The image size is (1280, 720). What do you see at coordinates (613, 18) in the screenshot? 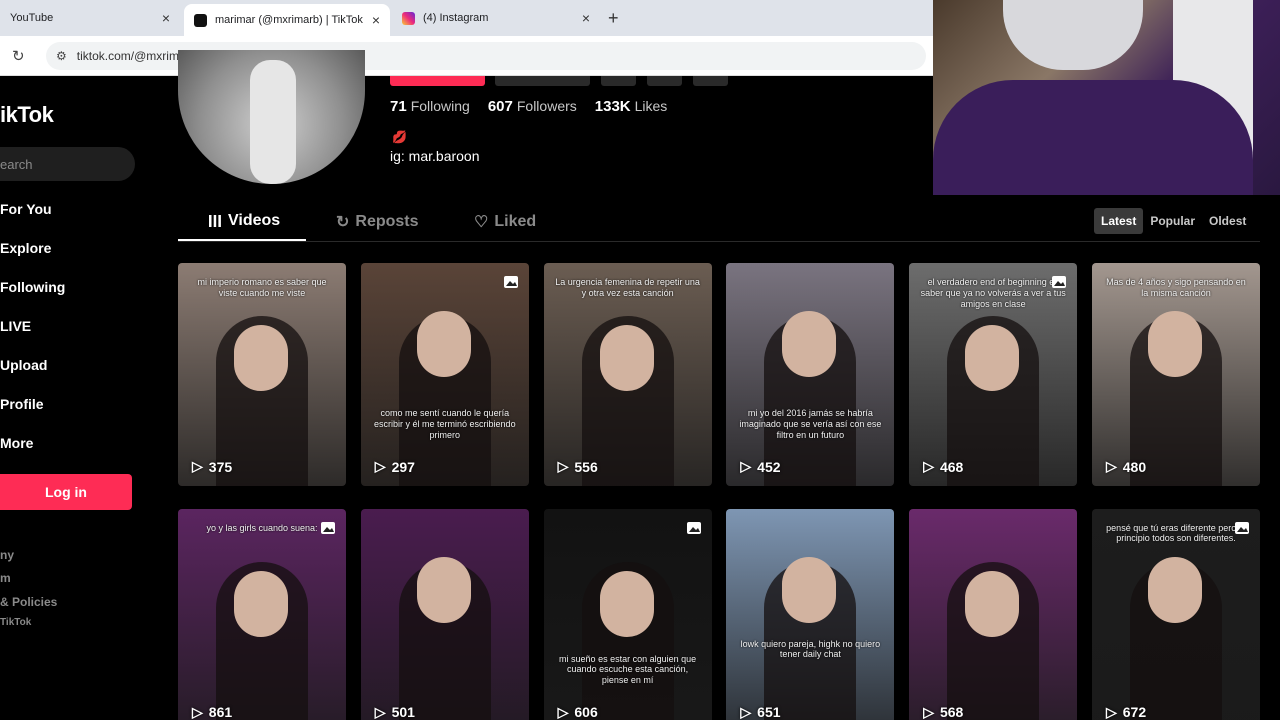
I see `new-tab-button: +` at bounding box center [613, 18].